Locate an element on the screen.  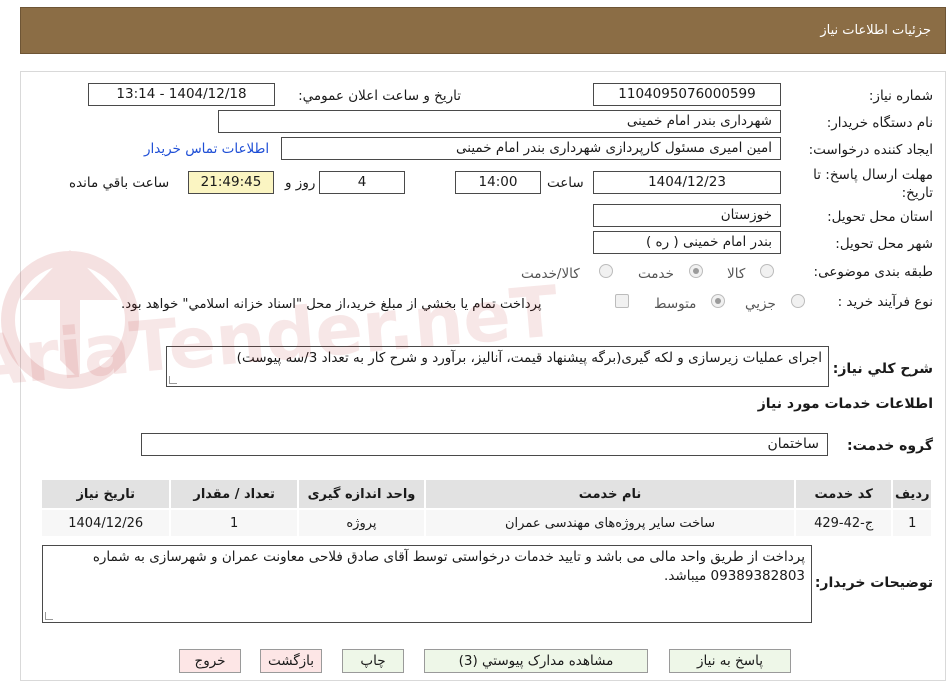
cell-row-no: 1 is located at coordinates (912, 523).